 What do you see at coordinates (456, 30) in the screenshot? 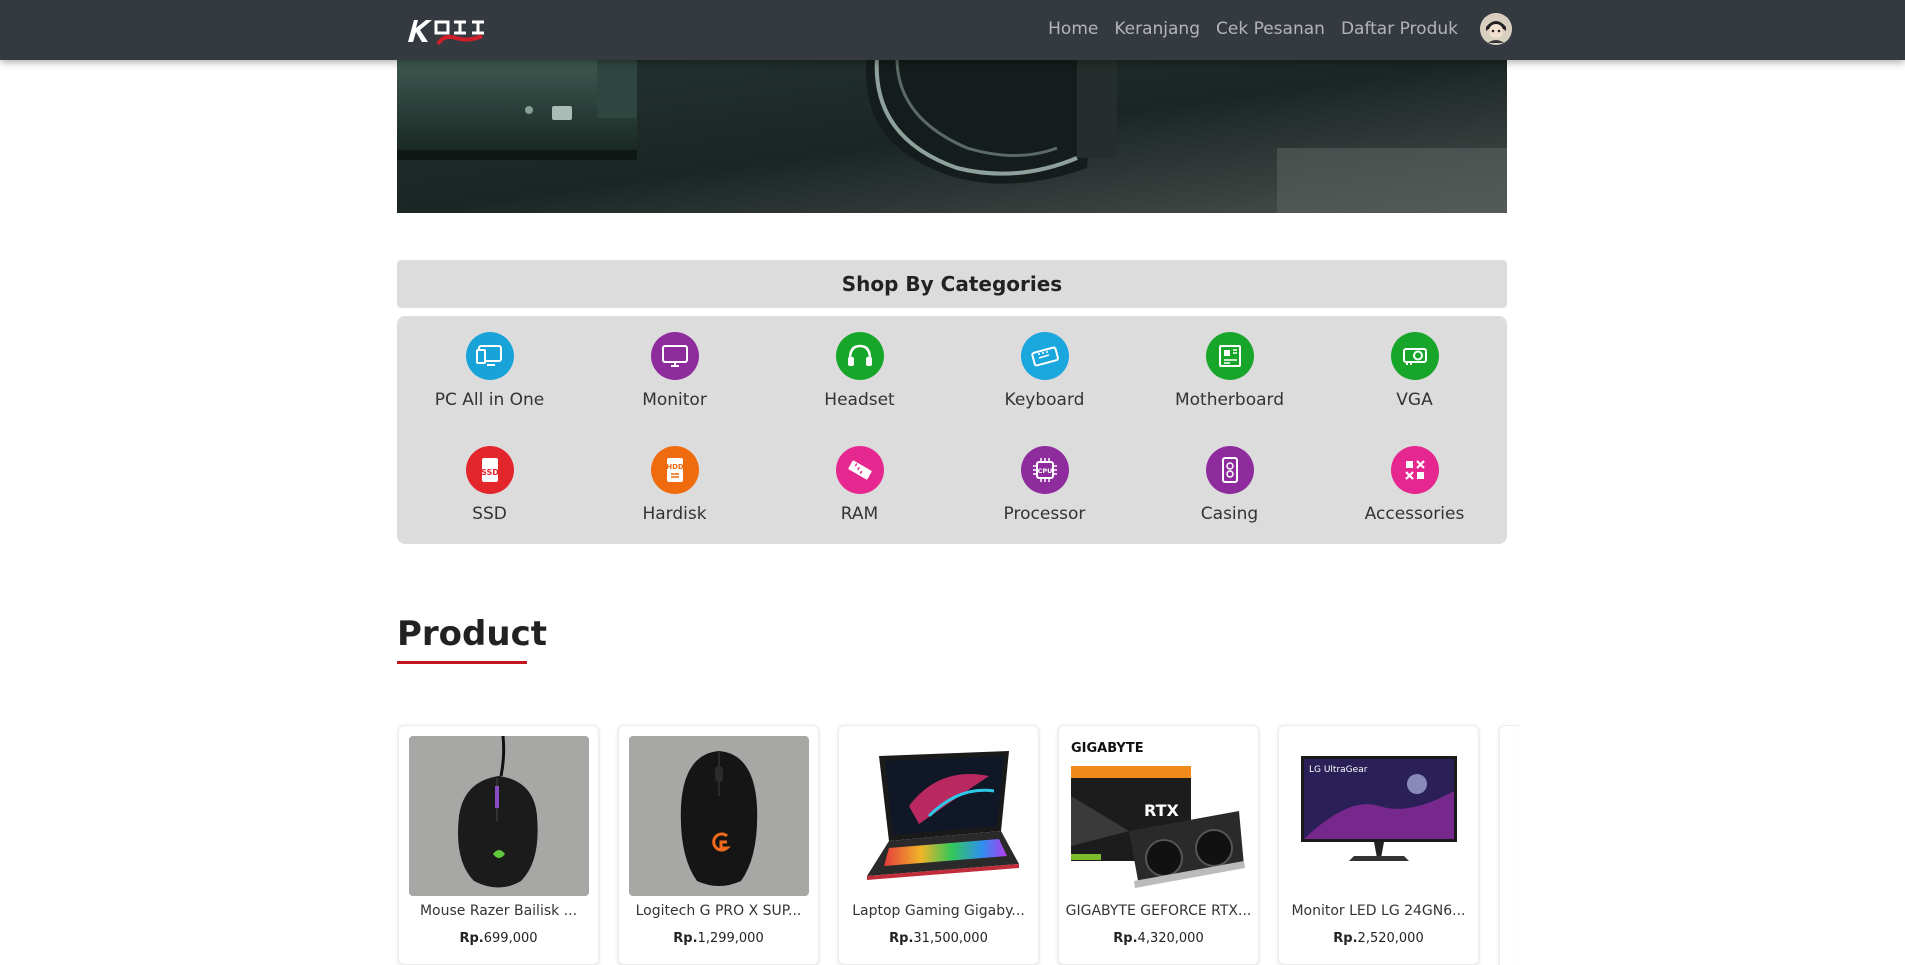
I see `brand-logo` at bounding box center [456, 30].